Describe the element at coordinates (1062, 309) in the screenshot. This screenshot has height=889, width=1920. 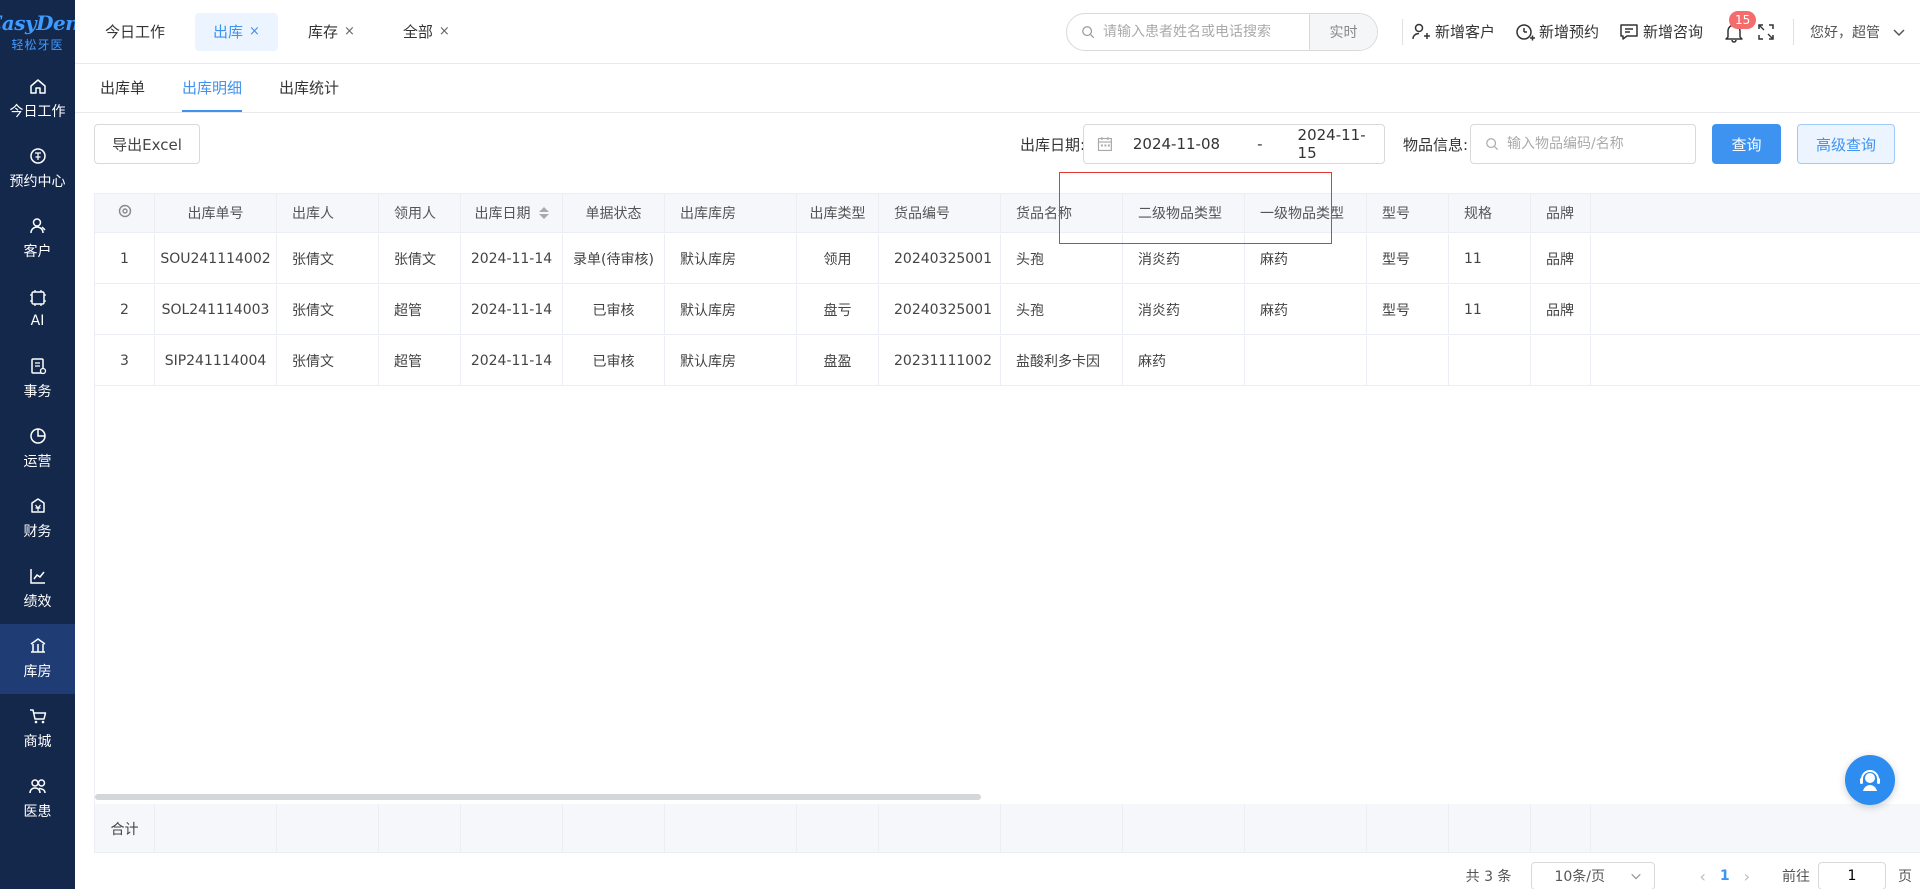
I see `table-cell: 头孢` at that location.